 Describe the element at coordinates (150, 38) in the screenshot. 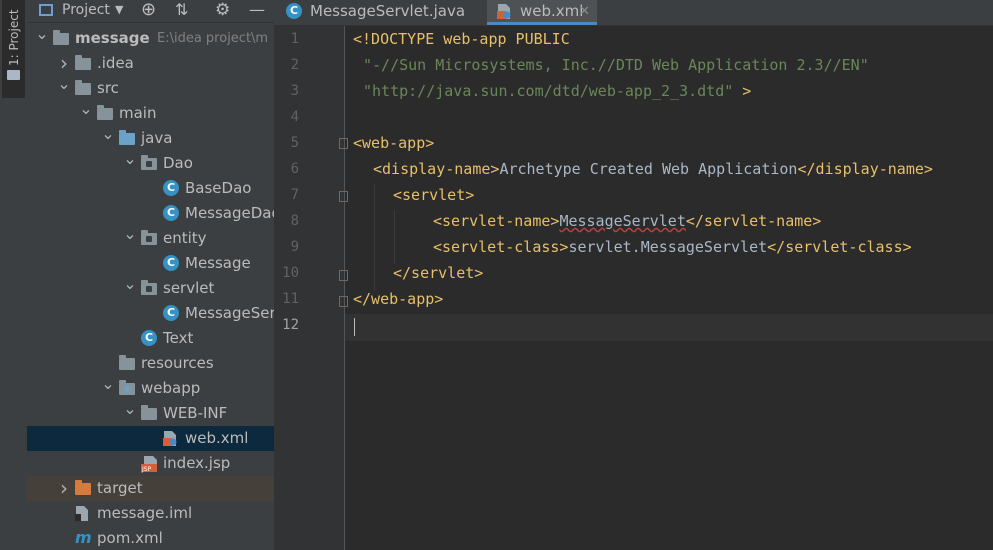

I see `tree-item-message: ⌄ message E:\idea project\m` at that location.